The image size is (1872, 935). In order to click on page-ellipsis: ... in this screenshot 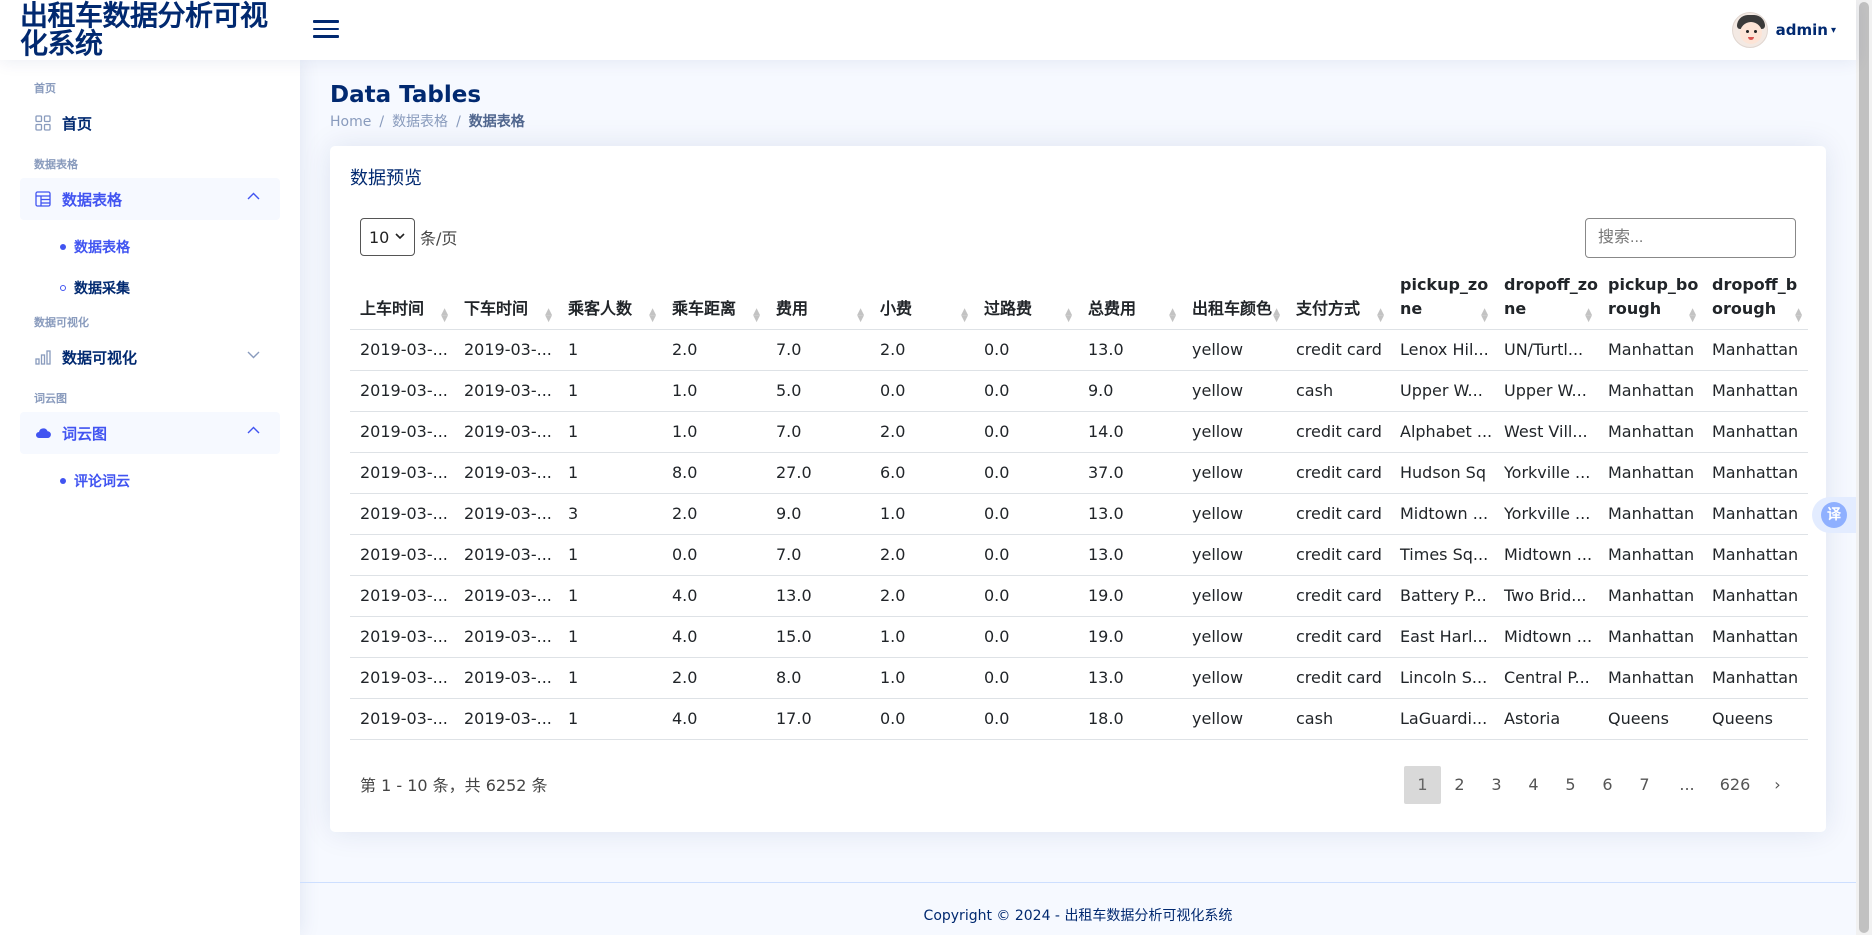, I will do `click(1687, 784)`.